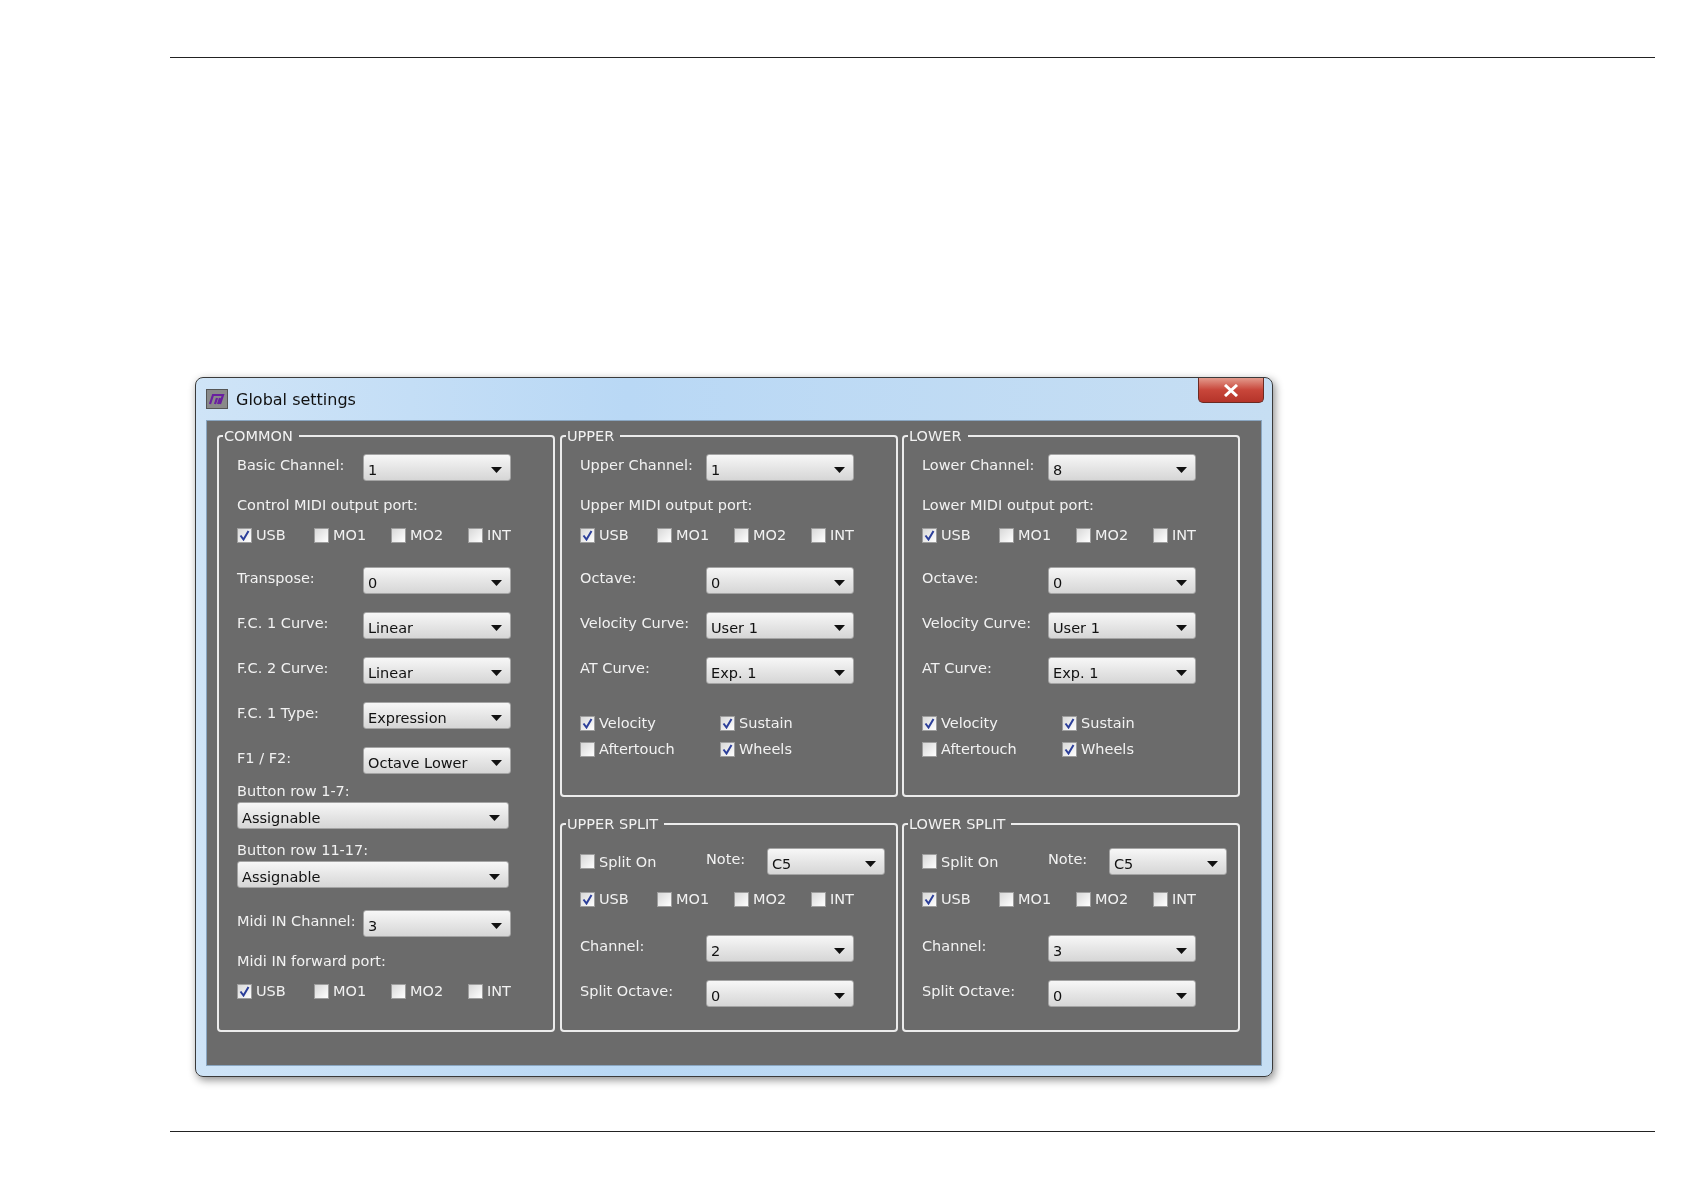  Describe the element at coordinates (780, 948) in the screenshot. I see `dropdown: 2` at that location.